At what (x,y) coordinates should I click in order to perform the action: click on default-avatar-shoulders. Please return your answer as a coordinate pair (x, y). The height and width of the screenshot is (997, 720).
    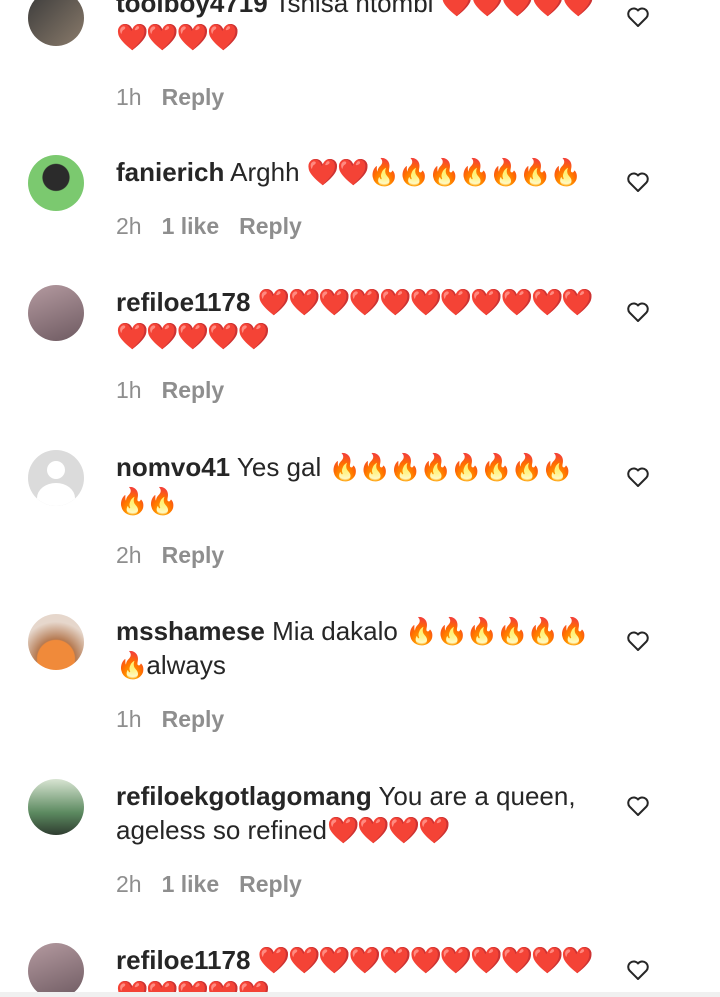
    Looking at the image, I should click on (56, 494).